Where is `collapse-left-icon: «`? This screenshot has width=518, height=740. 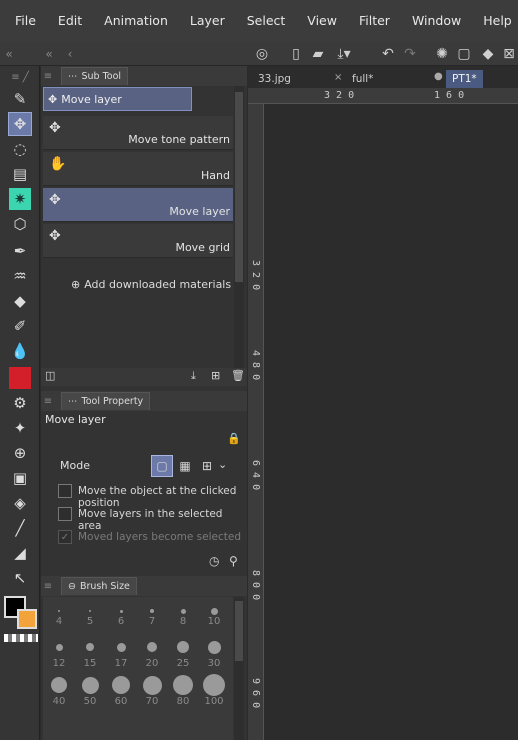 collapse-left-icon: « is located at coordinates (9, 54).